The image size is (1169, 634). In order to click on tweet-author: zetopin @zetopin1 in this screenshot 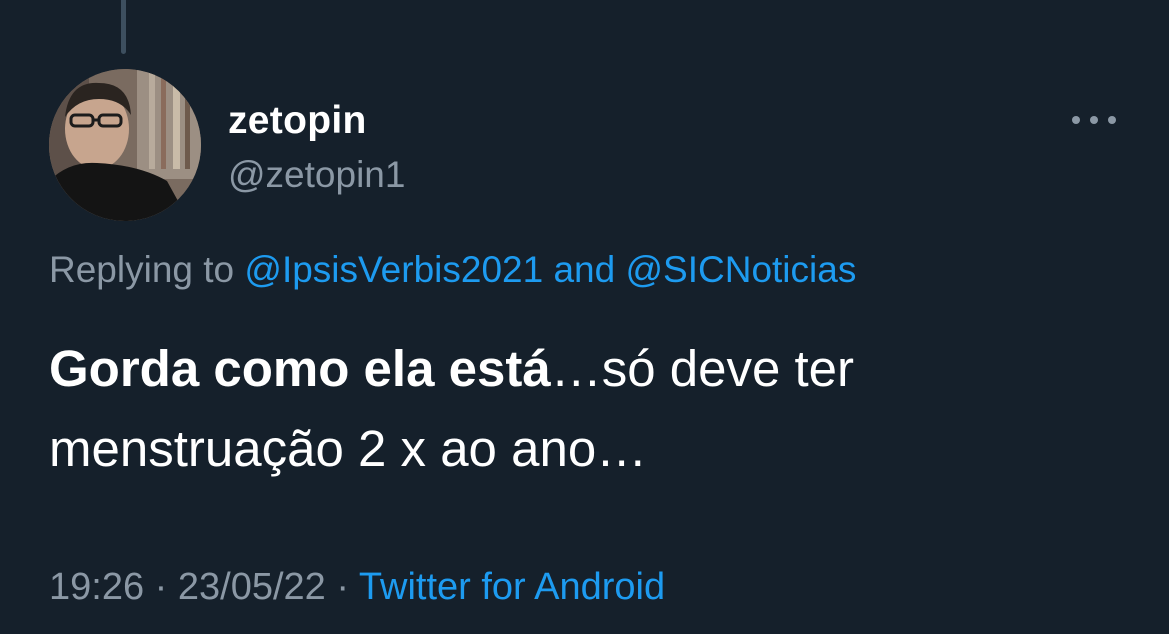, I will do `click(316, 148)`.